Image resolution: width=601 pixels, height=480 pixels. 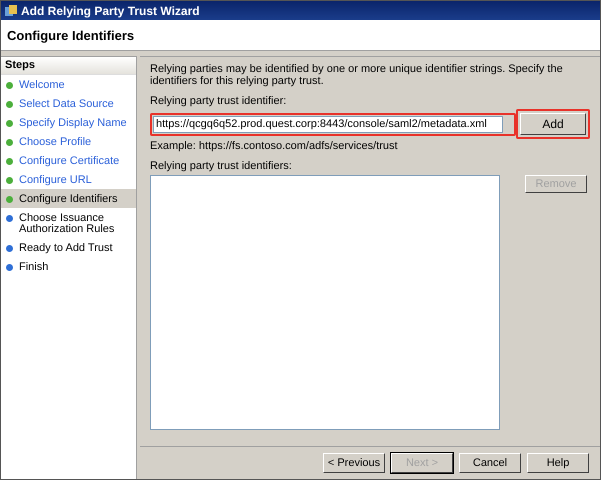 I want to click on step-label: Choose Issuance Authorization Rules, so click(x=67, y=224).